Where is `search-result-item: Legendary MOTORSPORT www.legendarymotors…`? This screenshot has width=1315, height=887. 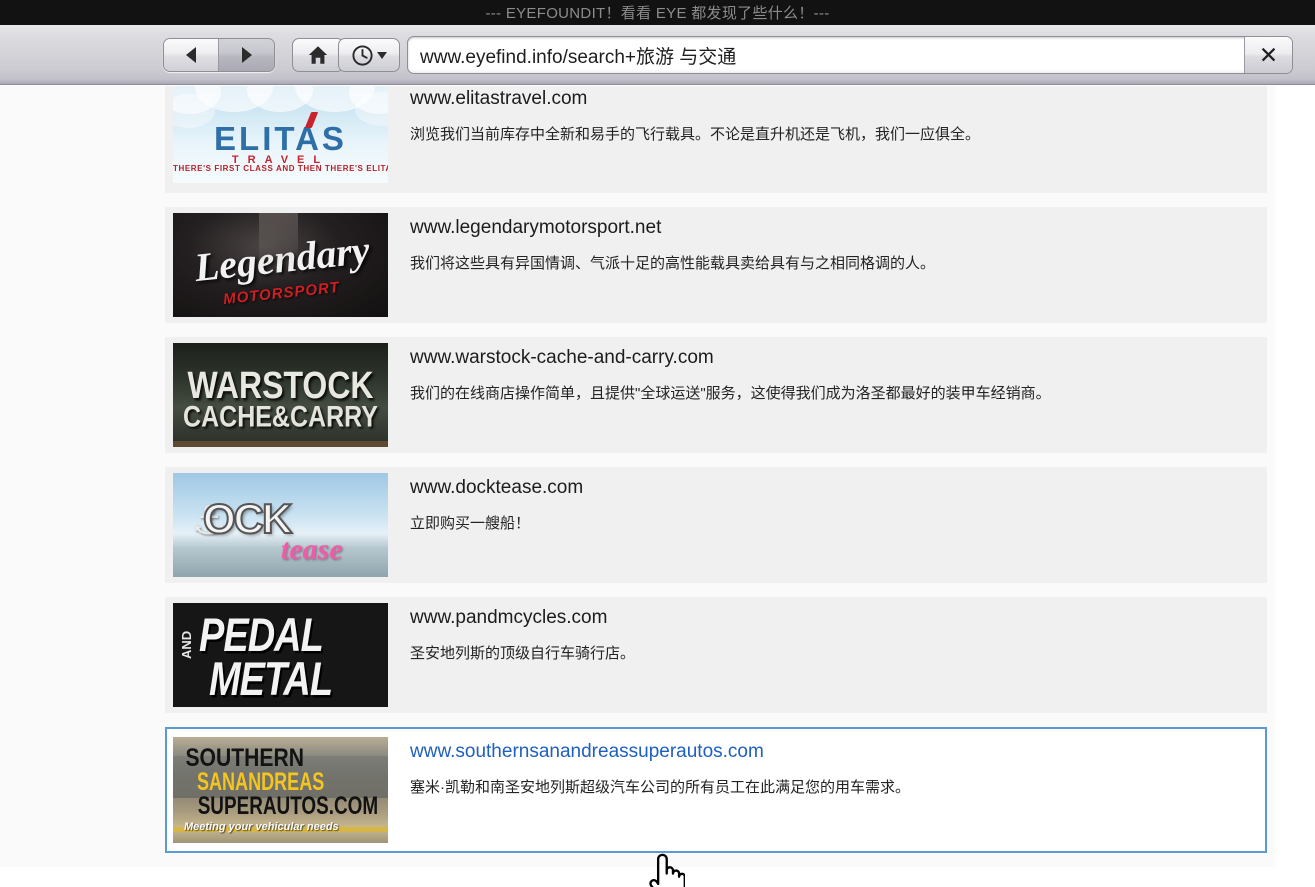
search-result-item: Legendary MOTORSPORT www.legendarymotors… is located at coordinates (716, 265).